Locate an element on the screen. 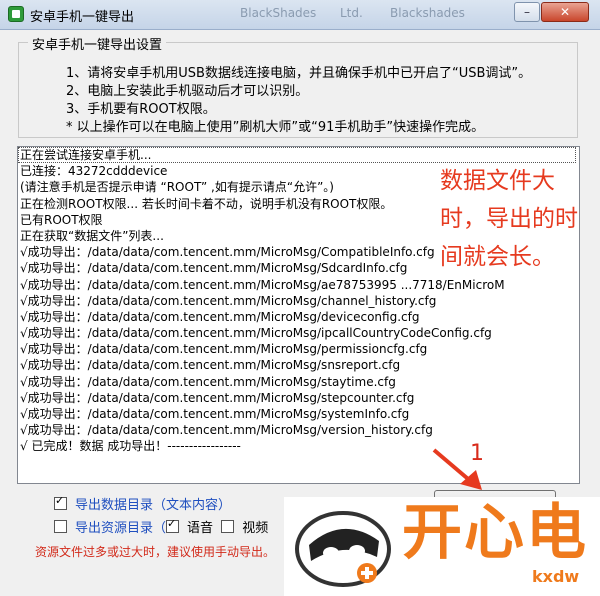  export-data-option: 导出数据目录（文本内容） is located at coordinates (142, 503).